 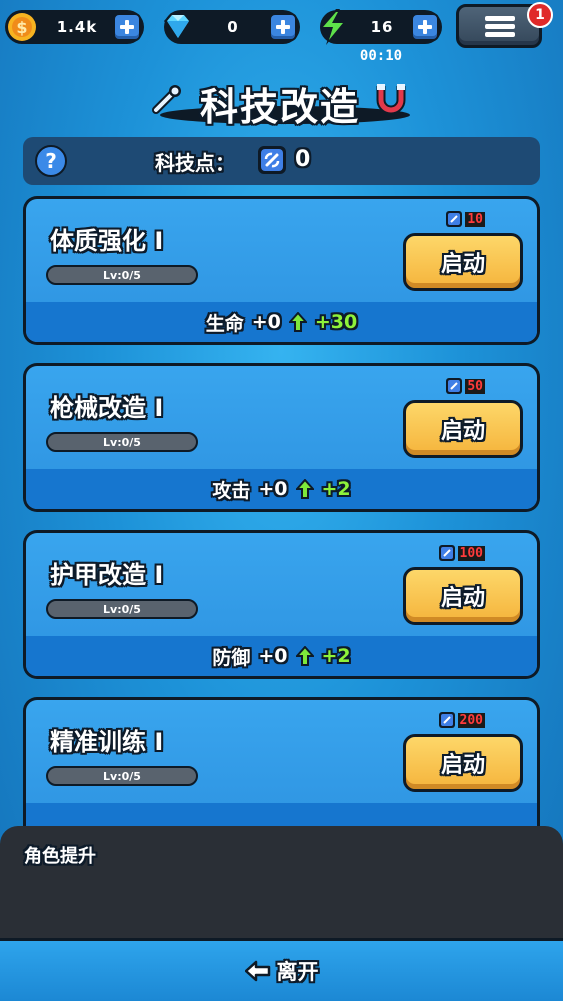 I want to click on leave-button: 离开, so click(x=281, y=969).